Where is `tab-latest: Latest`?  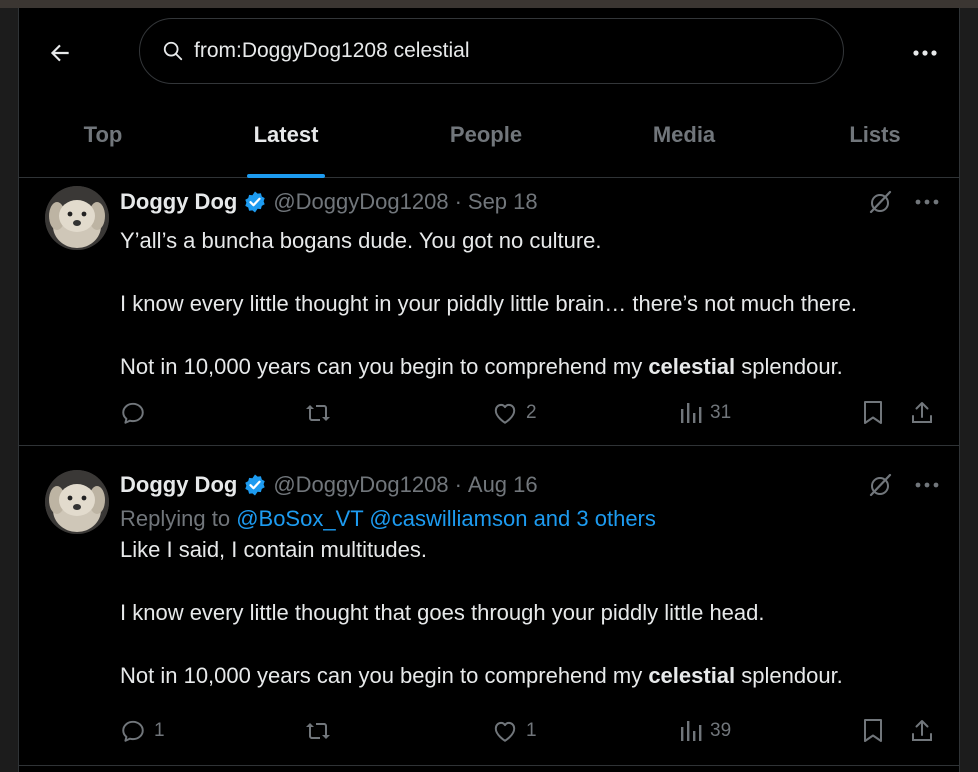
tab-latest: Latest is located at coordinates (286, 138).